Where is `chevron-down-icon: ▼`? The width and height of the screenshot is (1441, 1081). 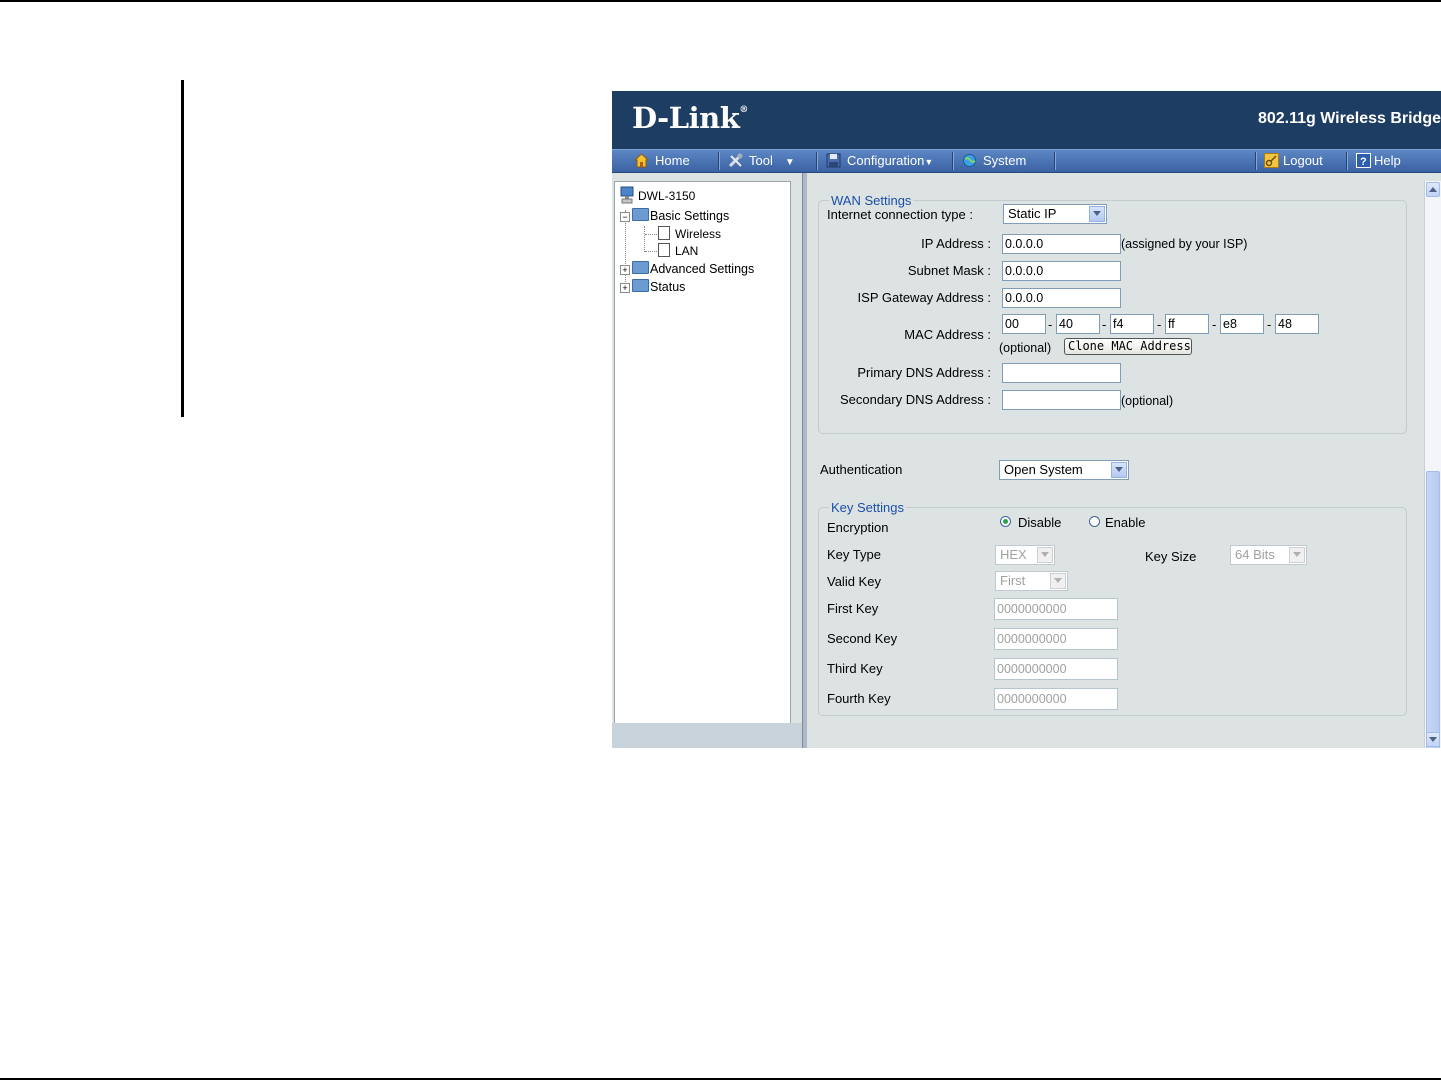 chevron-down-icon: ▼ is located at coordinates (789, 162).